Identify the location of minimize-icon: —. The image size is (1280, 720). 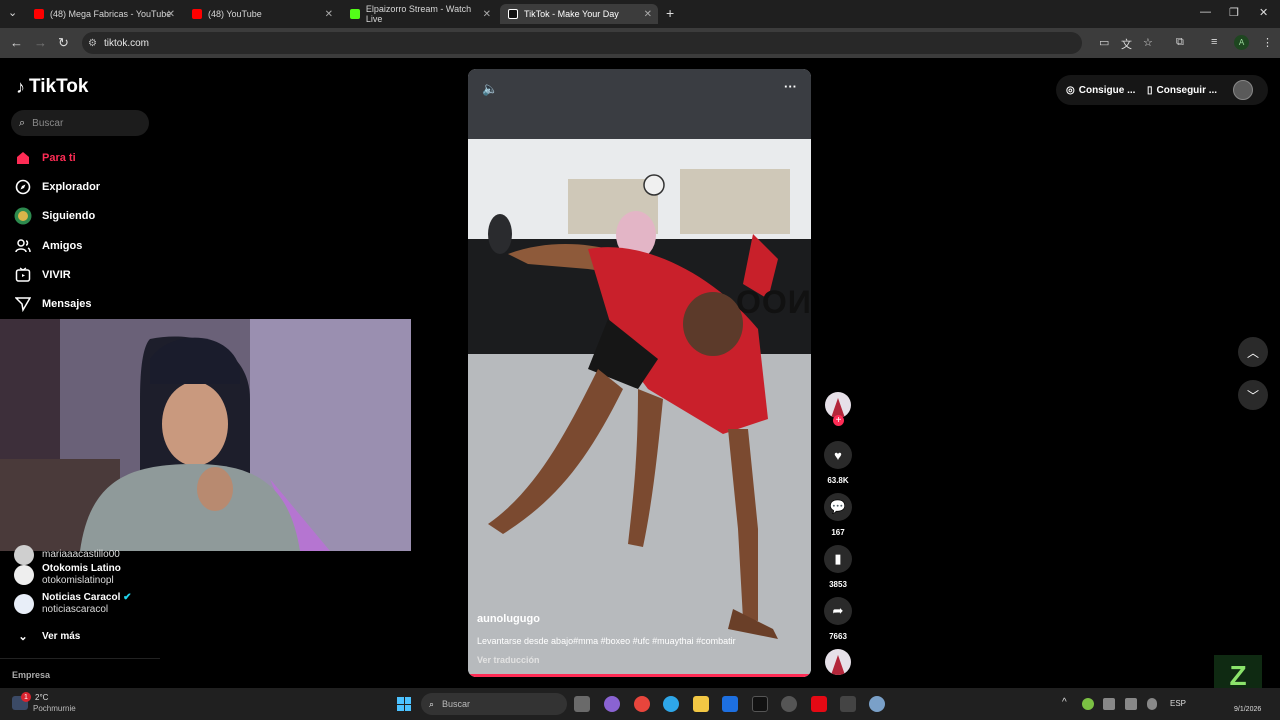
(1205, 12).